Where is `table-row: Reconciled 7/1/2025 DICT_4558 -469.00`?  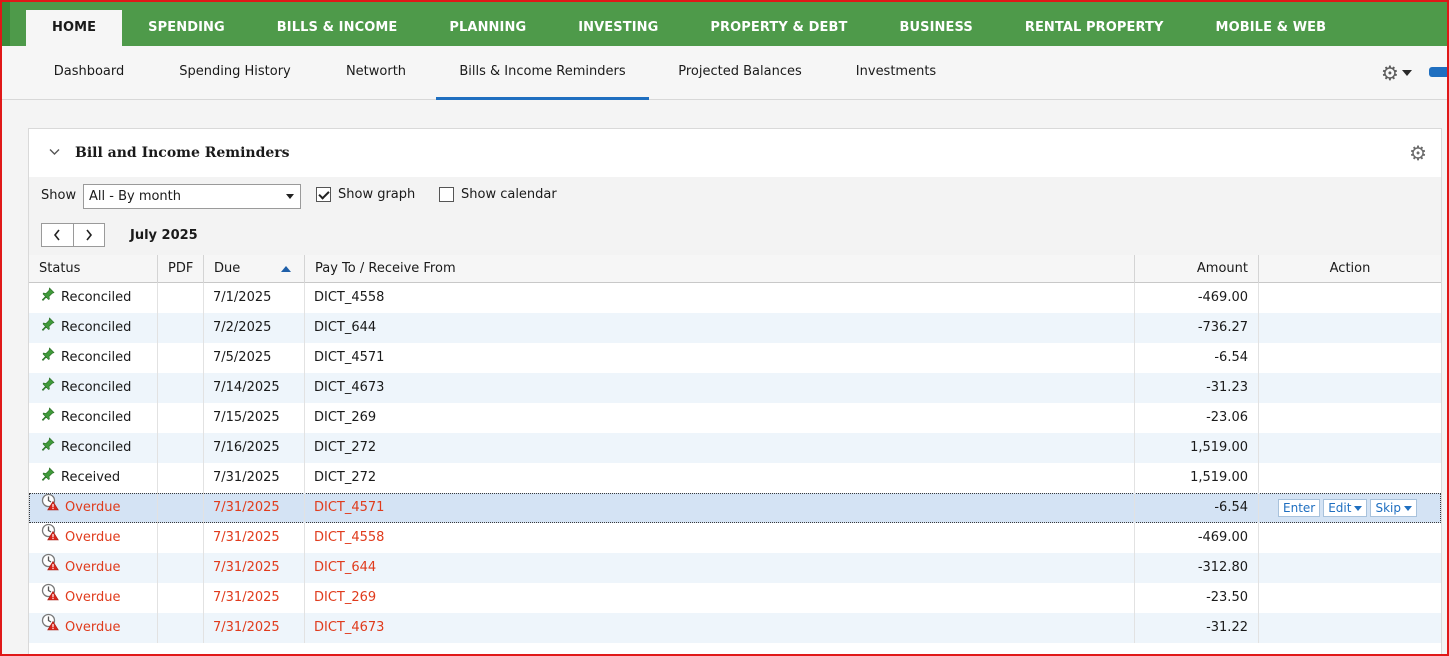
table-row: Reconciled 7/1/2025 DICT_4558 -469.00 is located at coordinates (735, 298).